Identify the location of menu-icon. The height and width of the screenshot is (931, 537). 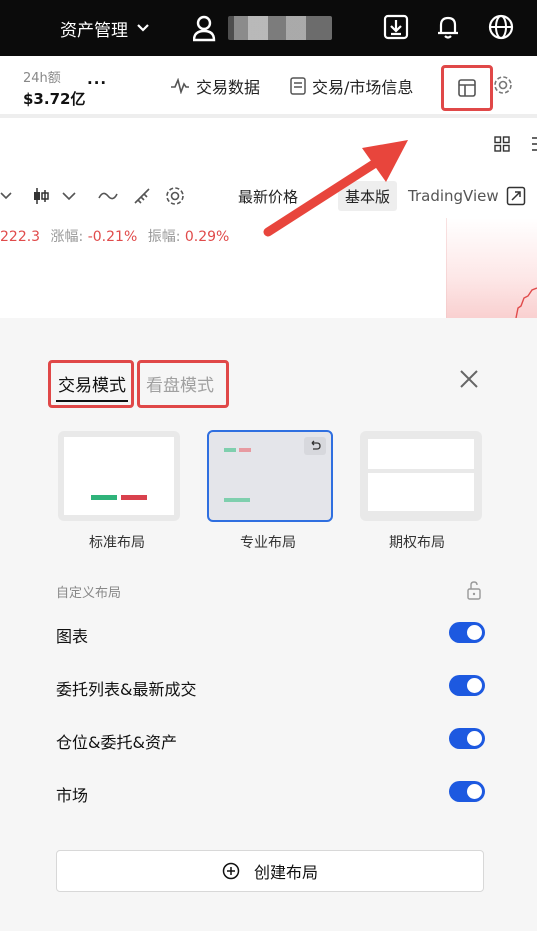
(533, 144).